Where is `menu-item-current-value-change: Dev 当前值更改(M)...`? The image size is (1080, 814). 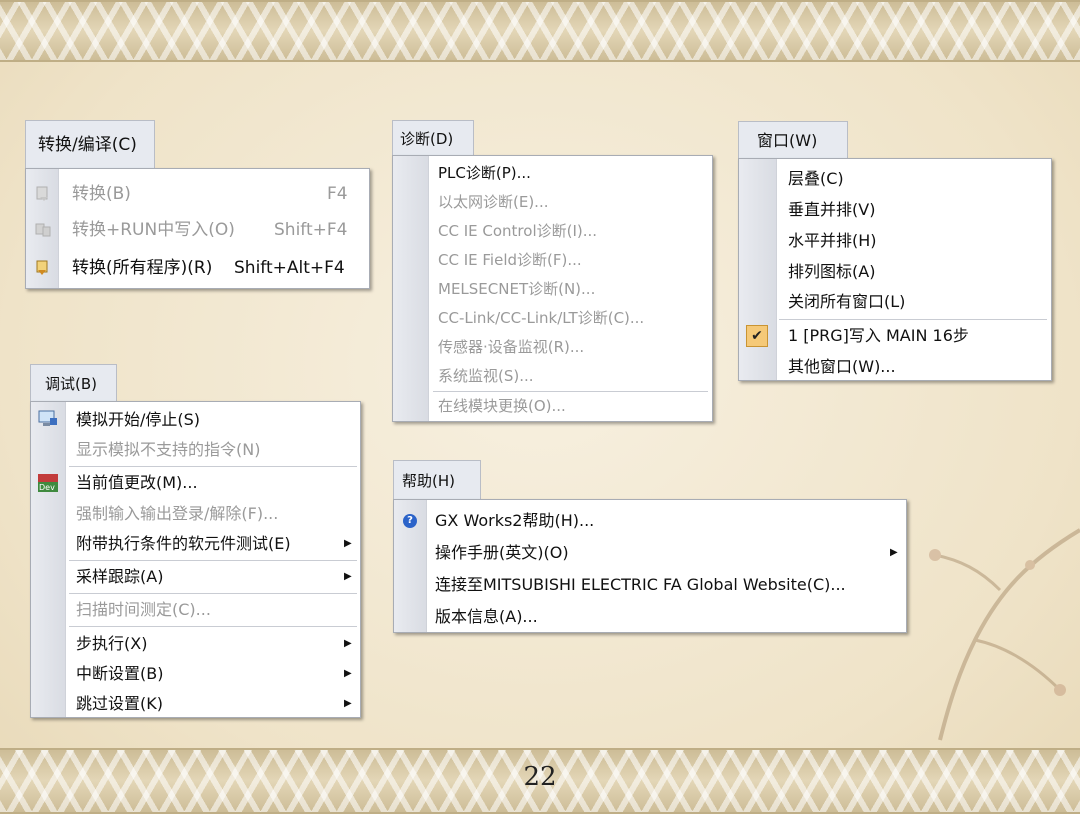 menu-item-current-value-change: Dev 当前值更改(M)... is located at coordinates (195, 483).